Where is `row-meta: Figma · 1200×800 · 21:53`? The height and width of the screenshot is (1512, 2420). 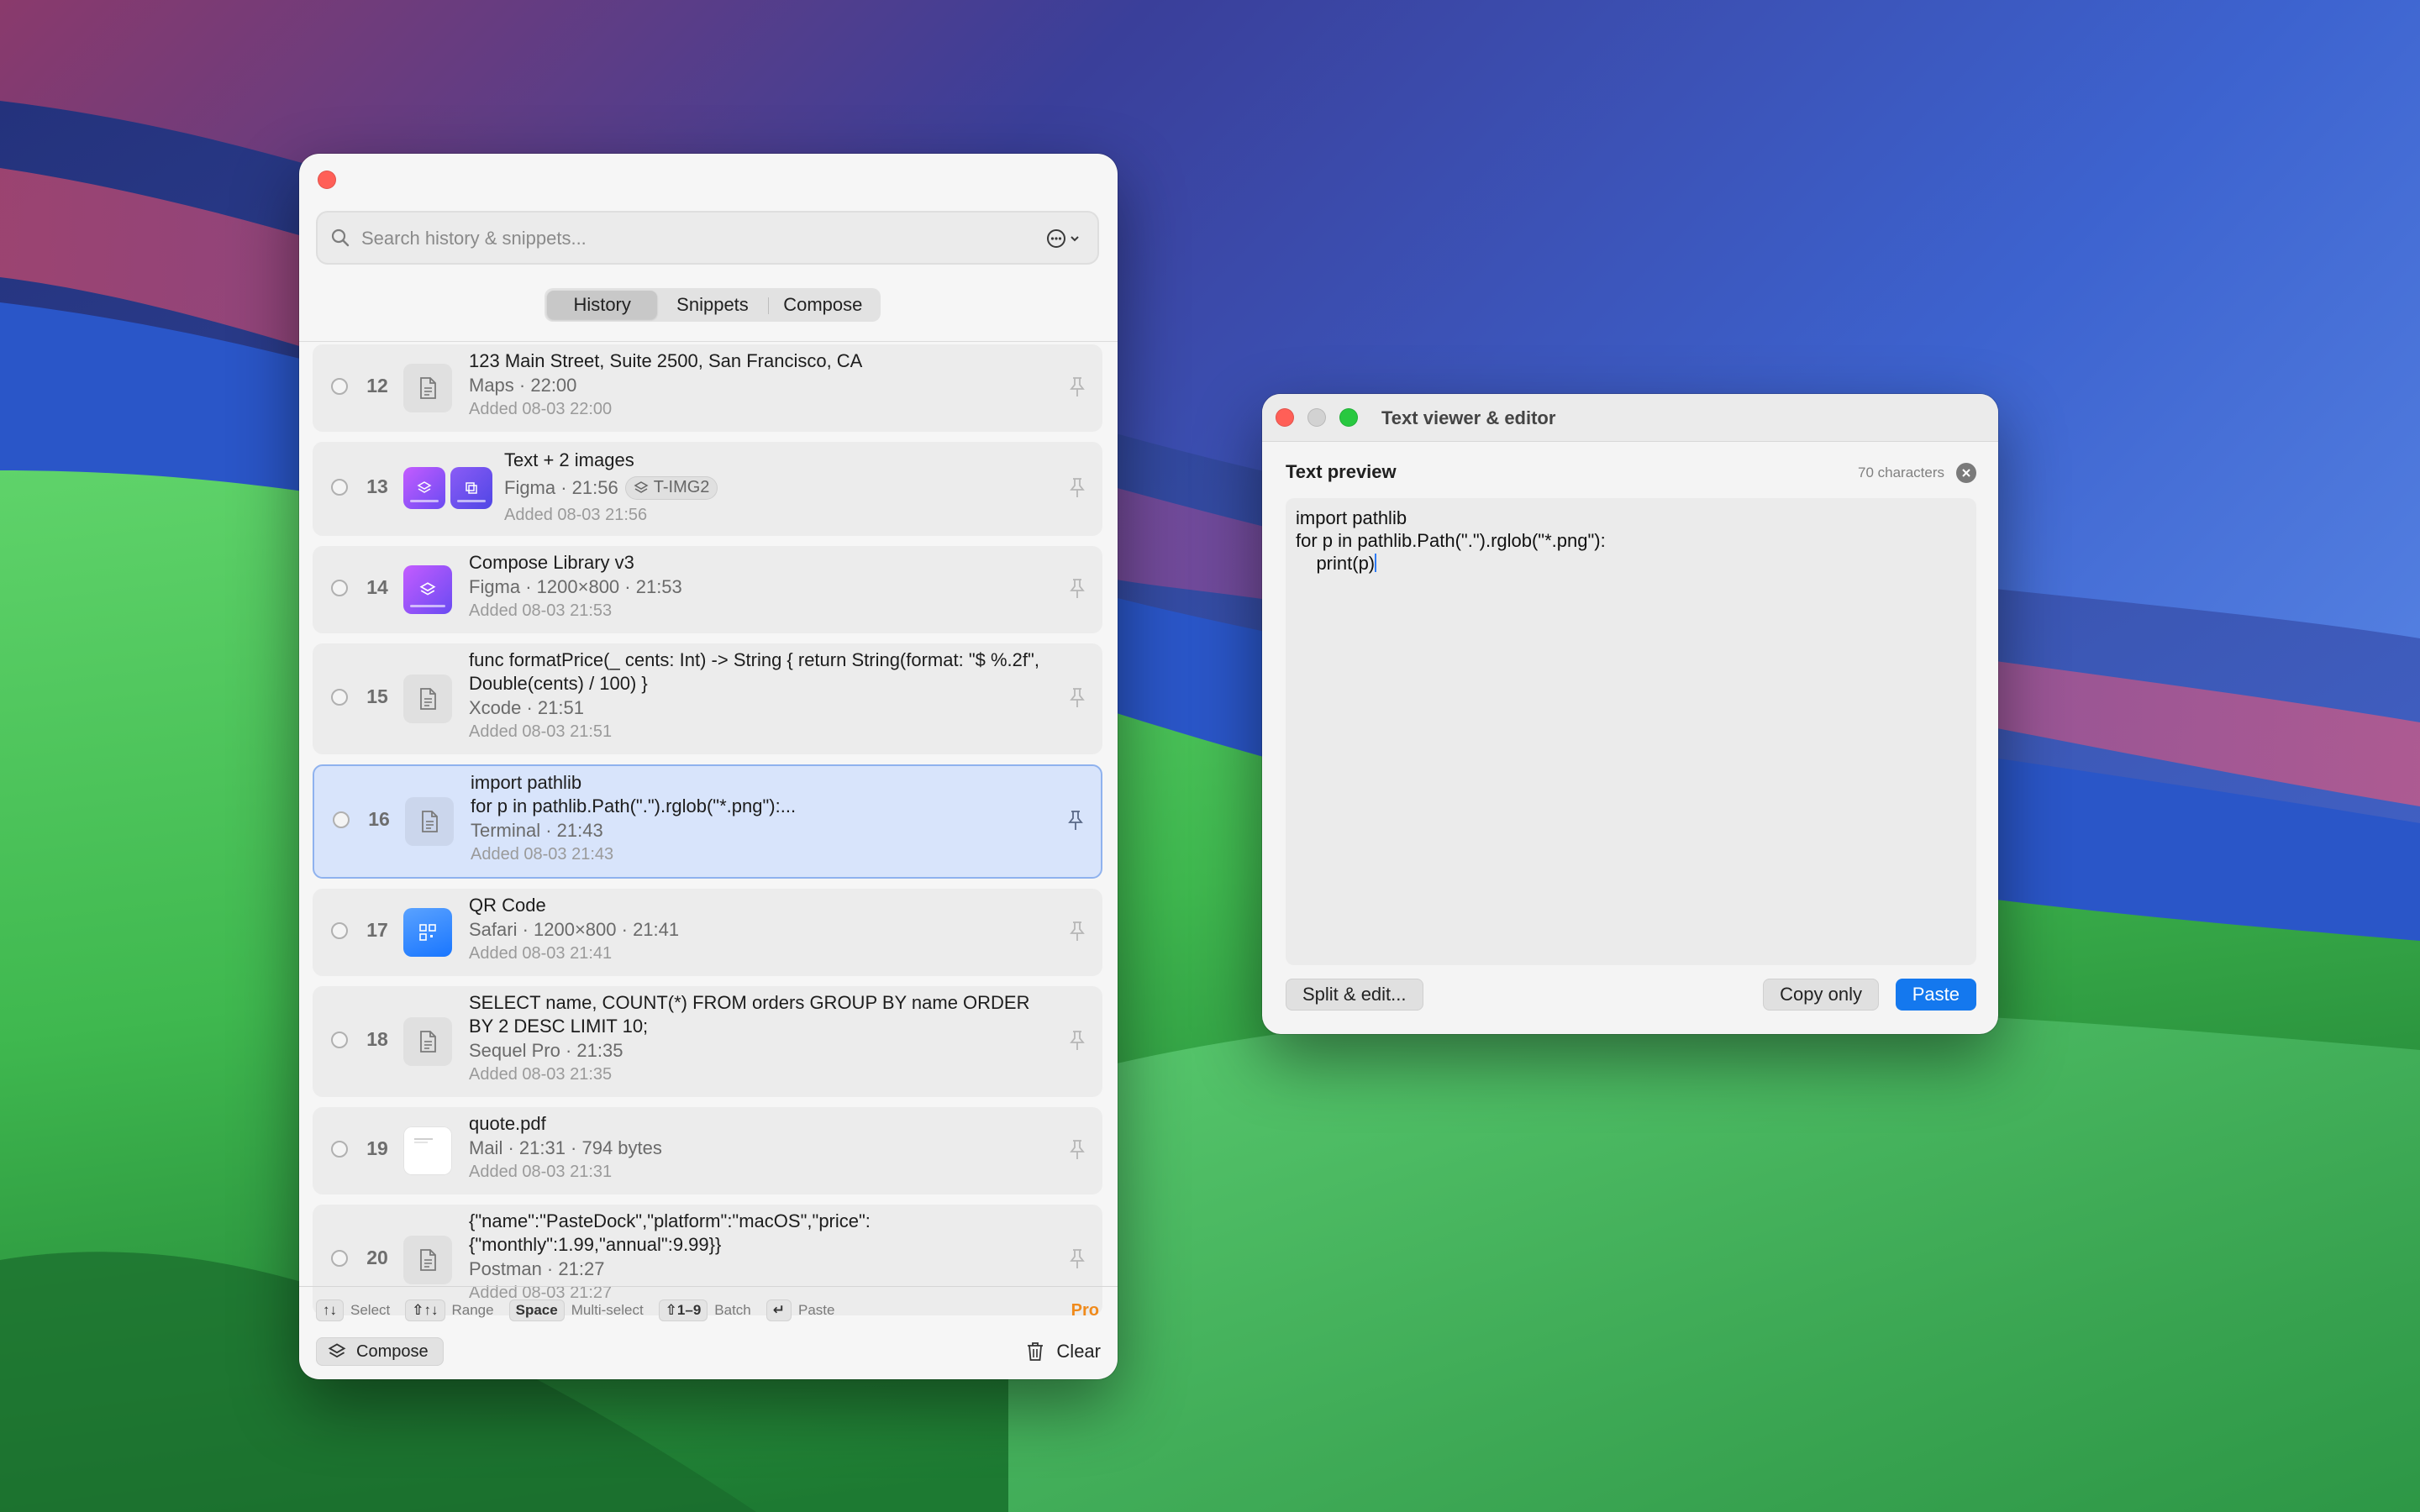 row-meta: Figma · 1200×800 · 21:53 is located at coordinates (575, 586).